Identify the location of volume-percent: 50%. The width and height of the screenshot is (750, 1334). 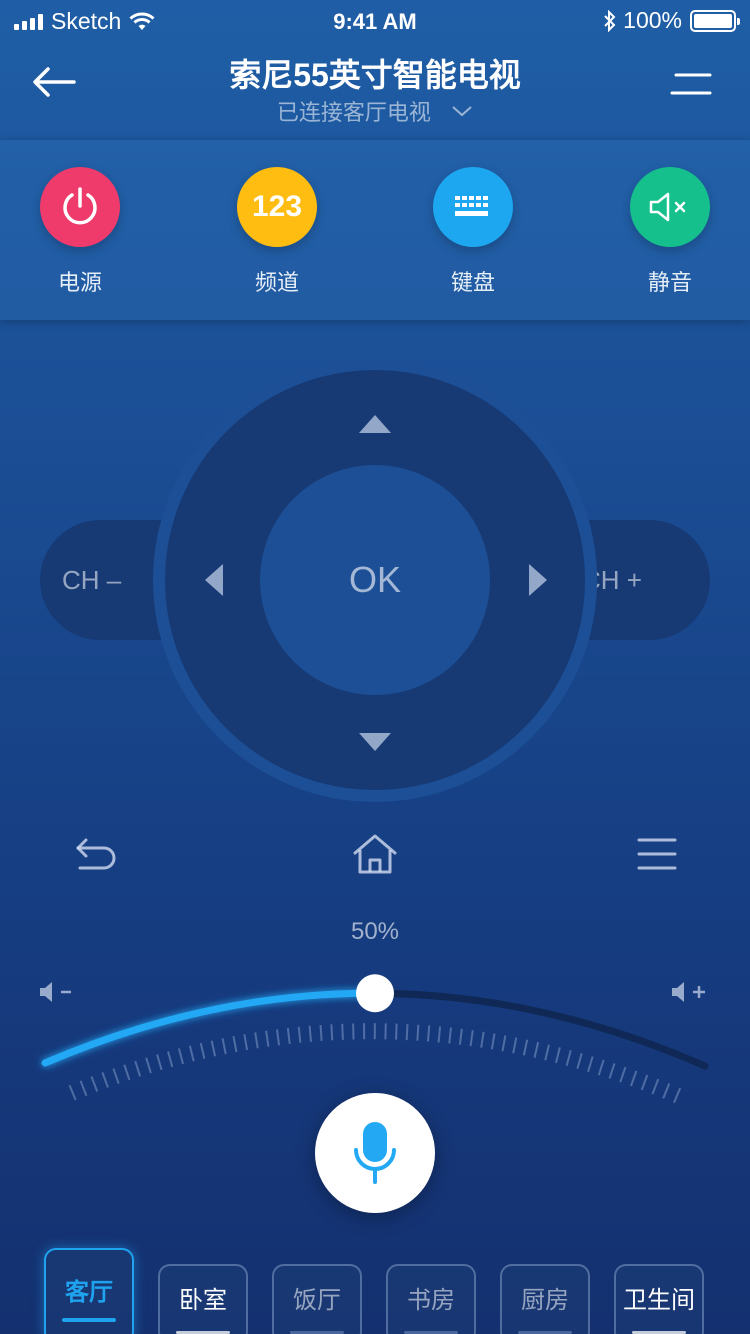
(375, 931).